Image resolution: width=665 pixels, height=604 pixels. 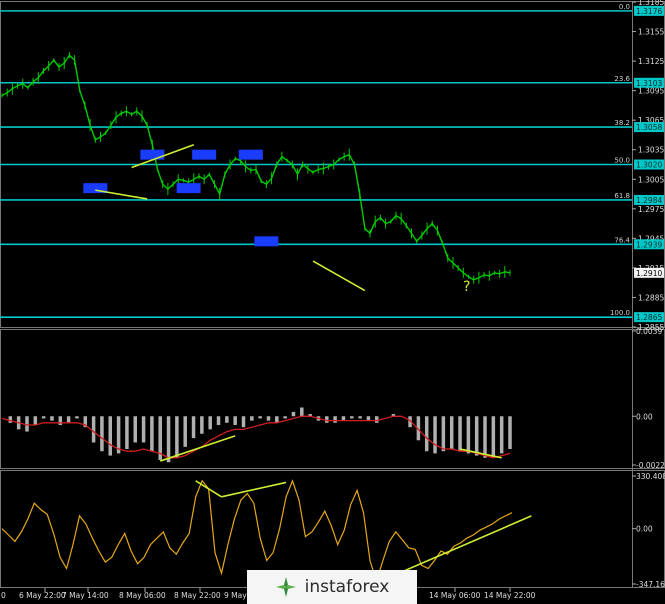 I want to click on current-price-label: 1.2910, so click(x=649, y=273).